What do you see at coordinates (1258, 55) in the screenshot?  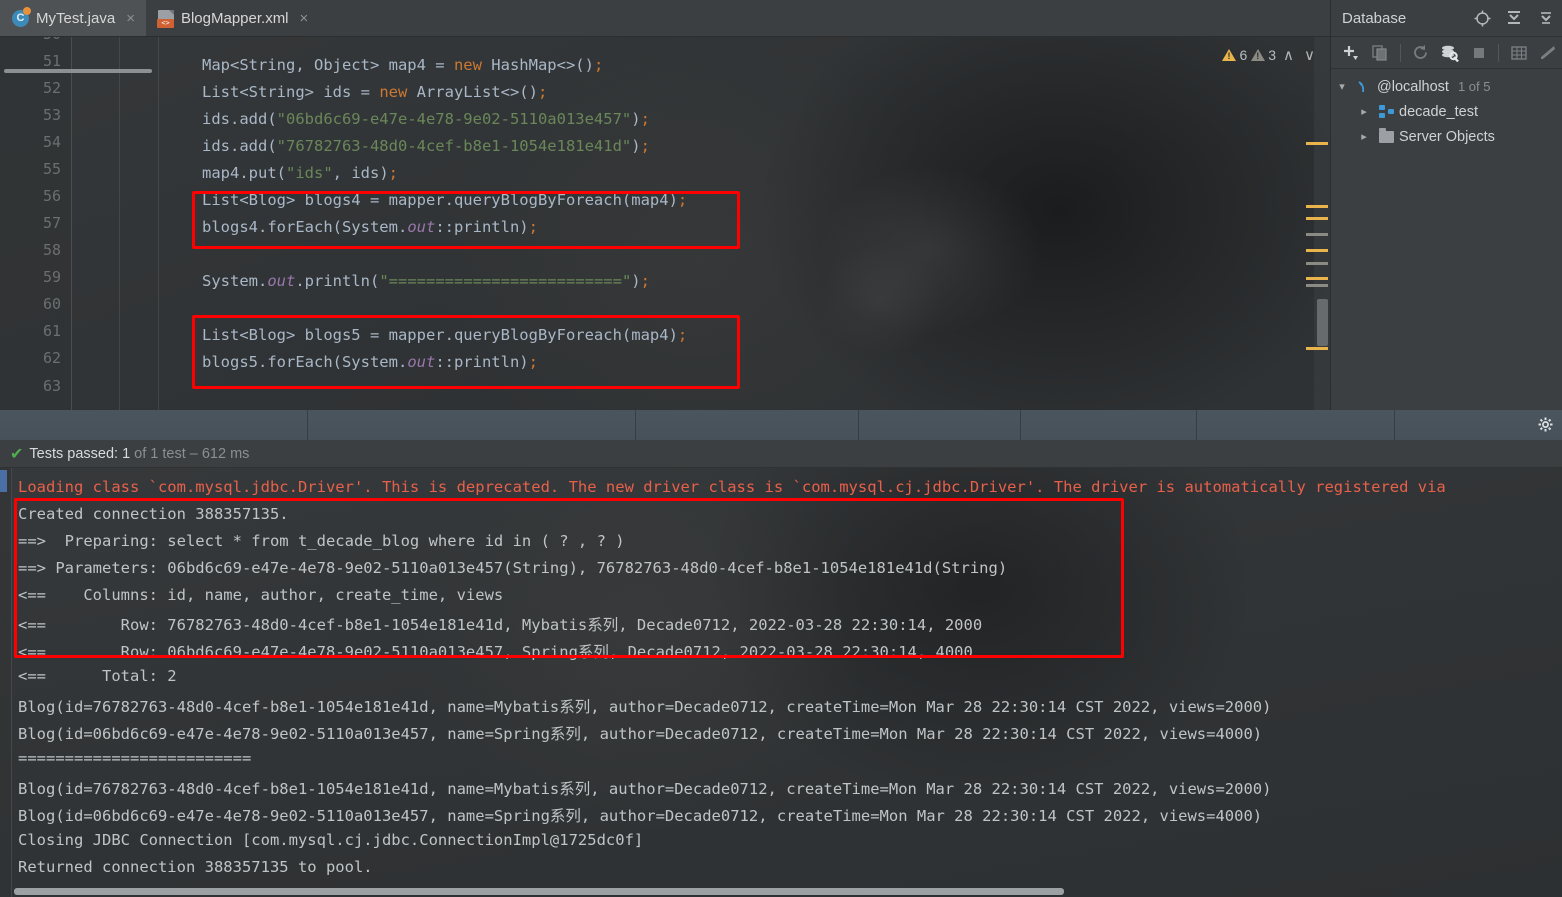 I see `weak-warning-triangle-icon` at bounding box center [1258, 55].